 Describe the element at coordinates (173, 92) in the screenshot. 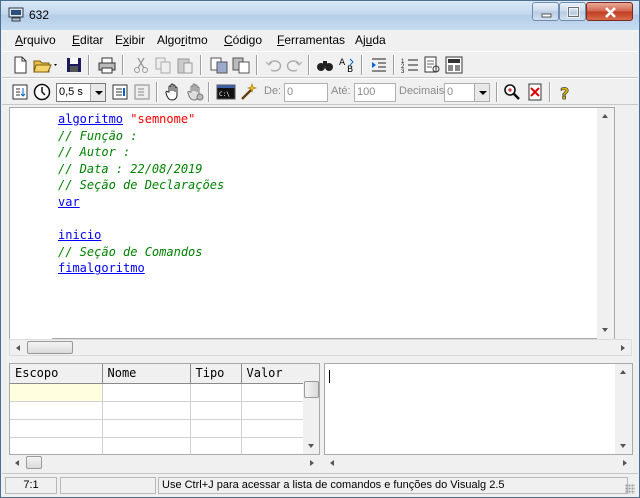

I see `pause-button` at that location.